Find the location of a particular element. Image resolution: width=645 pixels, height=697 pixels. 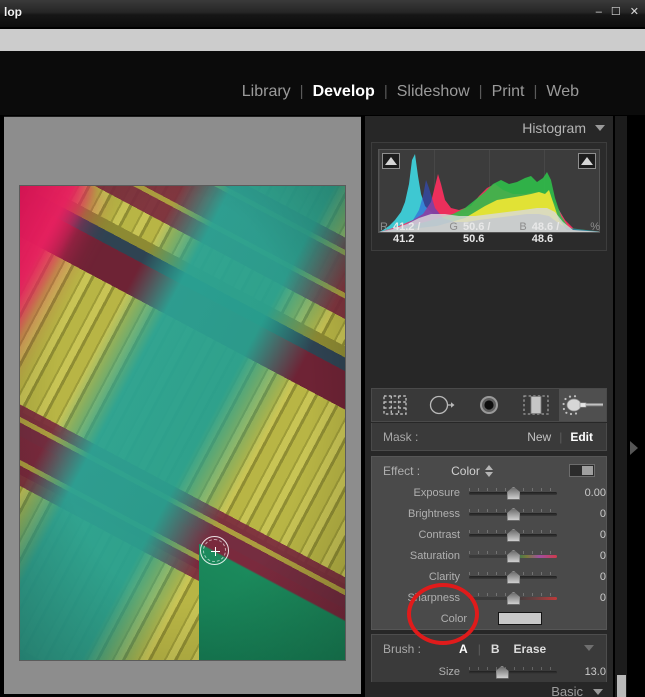

red-eye-tool is located at coordinates (489, 405).